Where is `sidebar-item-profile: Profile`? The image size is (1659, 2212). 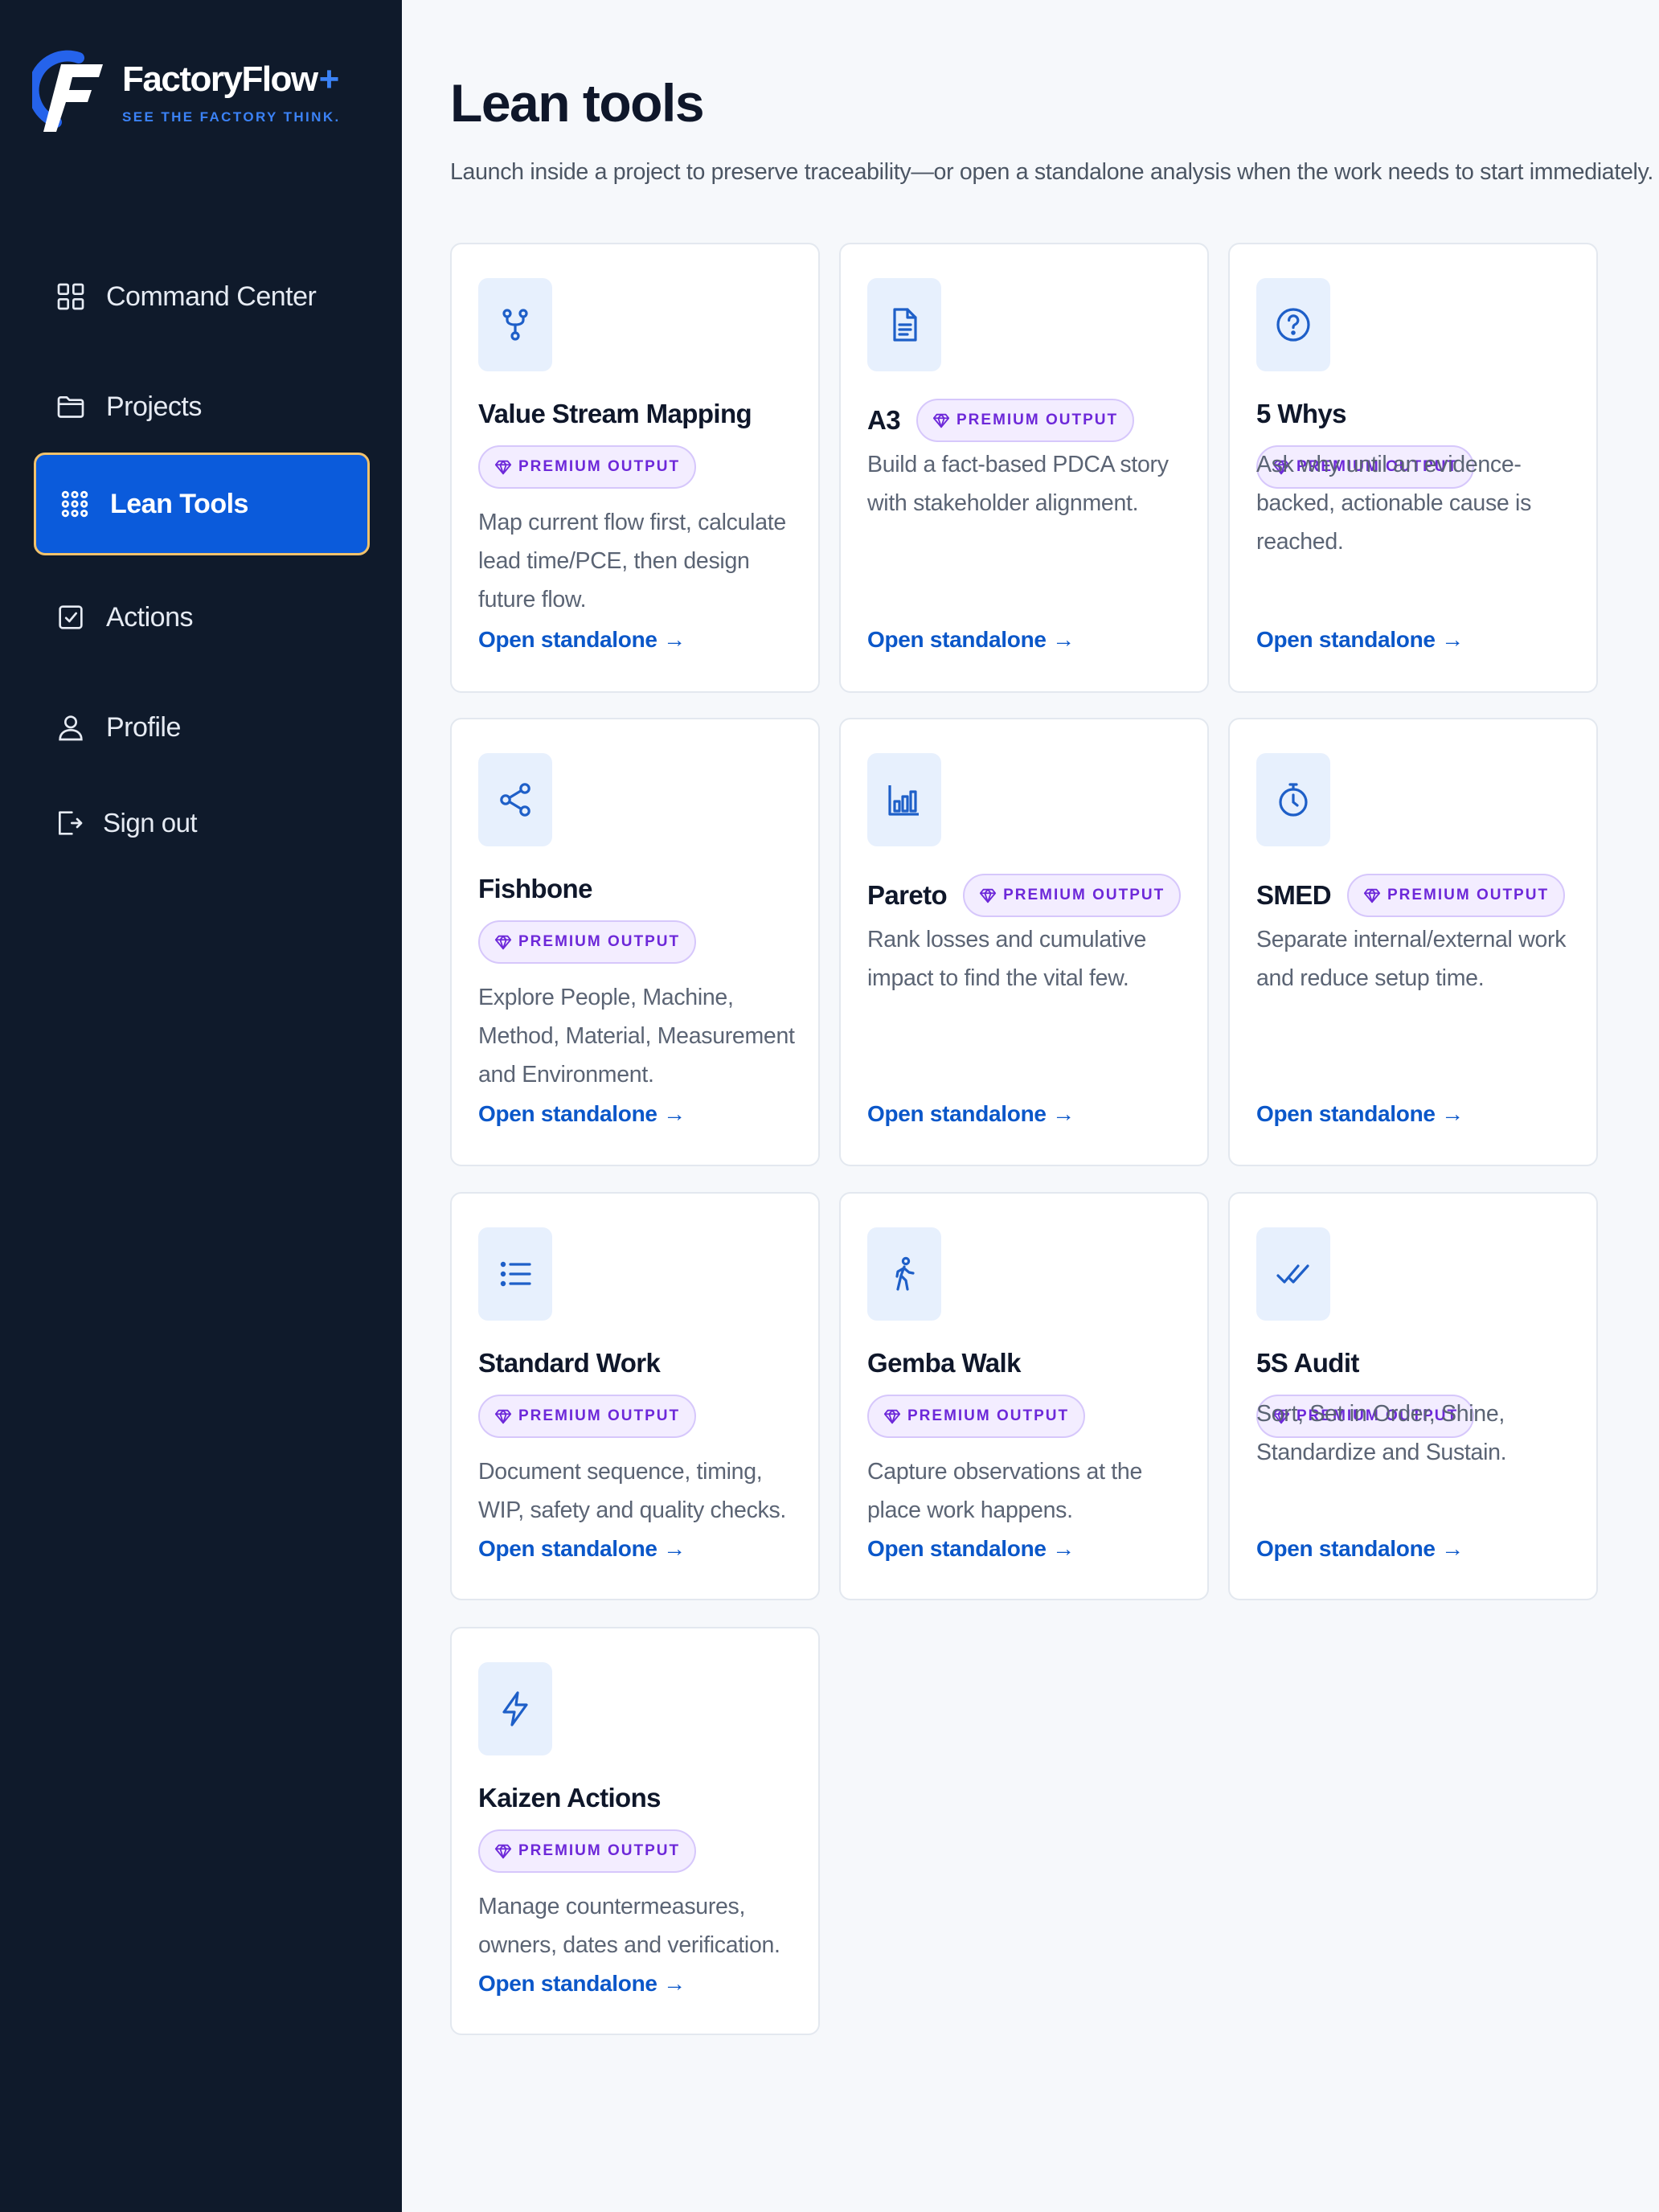
sidebar-item-profile: Profile is located at coordinates (200, 727).